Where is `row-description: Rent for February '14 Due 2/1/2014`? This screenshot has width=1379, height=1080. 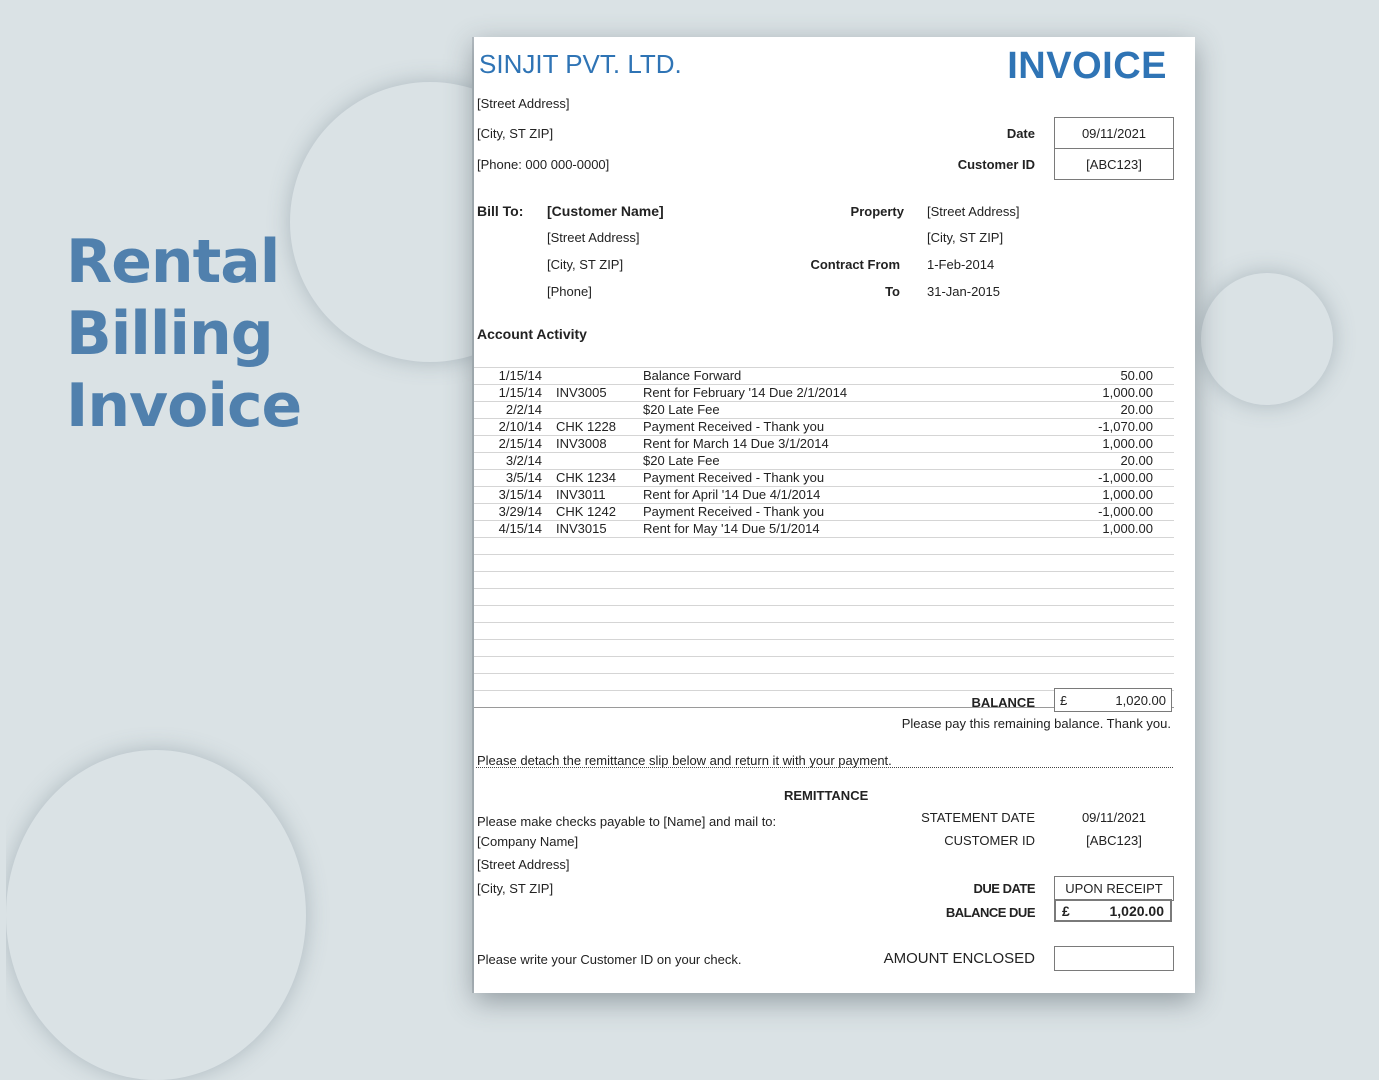
row-description: Rent for February '14 Due 2/1/2014 is located at coordinates (745, 392).